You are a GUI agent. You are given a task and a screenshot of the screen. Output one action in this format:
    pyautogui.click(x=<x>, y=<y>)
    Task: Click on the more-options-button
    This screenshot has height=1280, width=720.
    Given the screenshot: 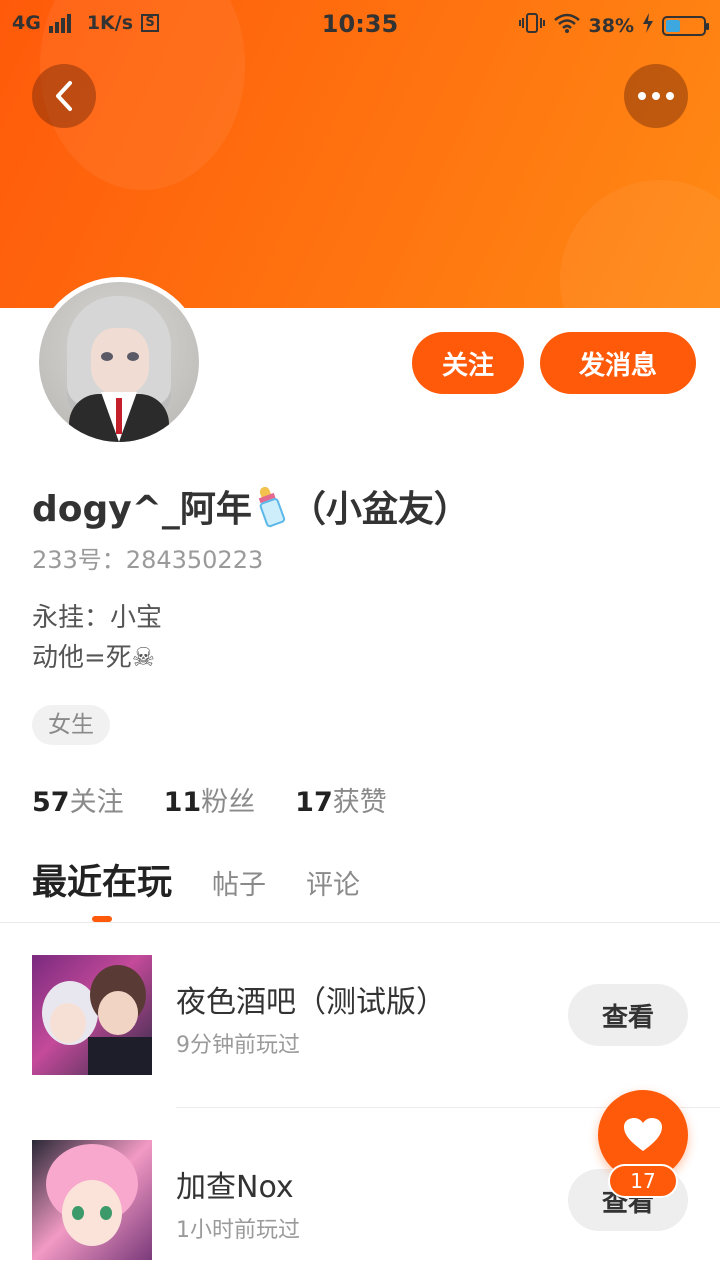 What is the action you would take?
    pyautogui.click(x=656, y=96)
    